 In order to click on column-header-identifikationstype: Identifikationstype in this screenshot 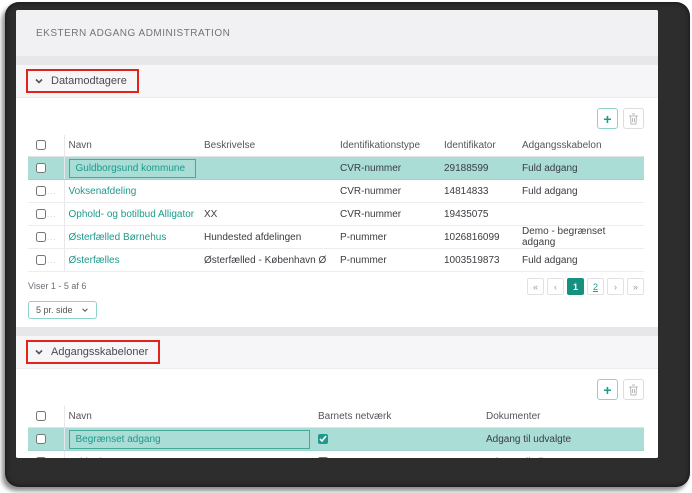, I will do `click(388, 146)`.